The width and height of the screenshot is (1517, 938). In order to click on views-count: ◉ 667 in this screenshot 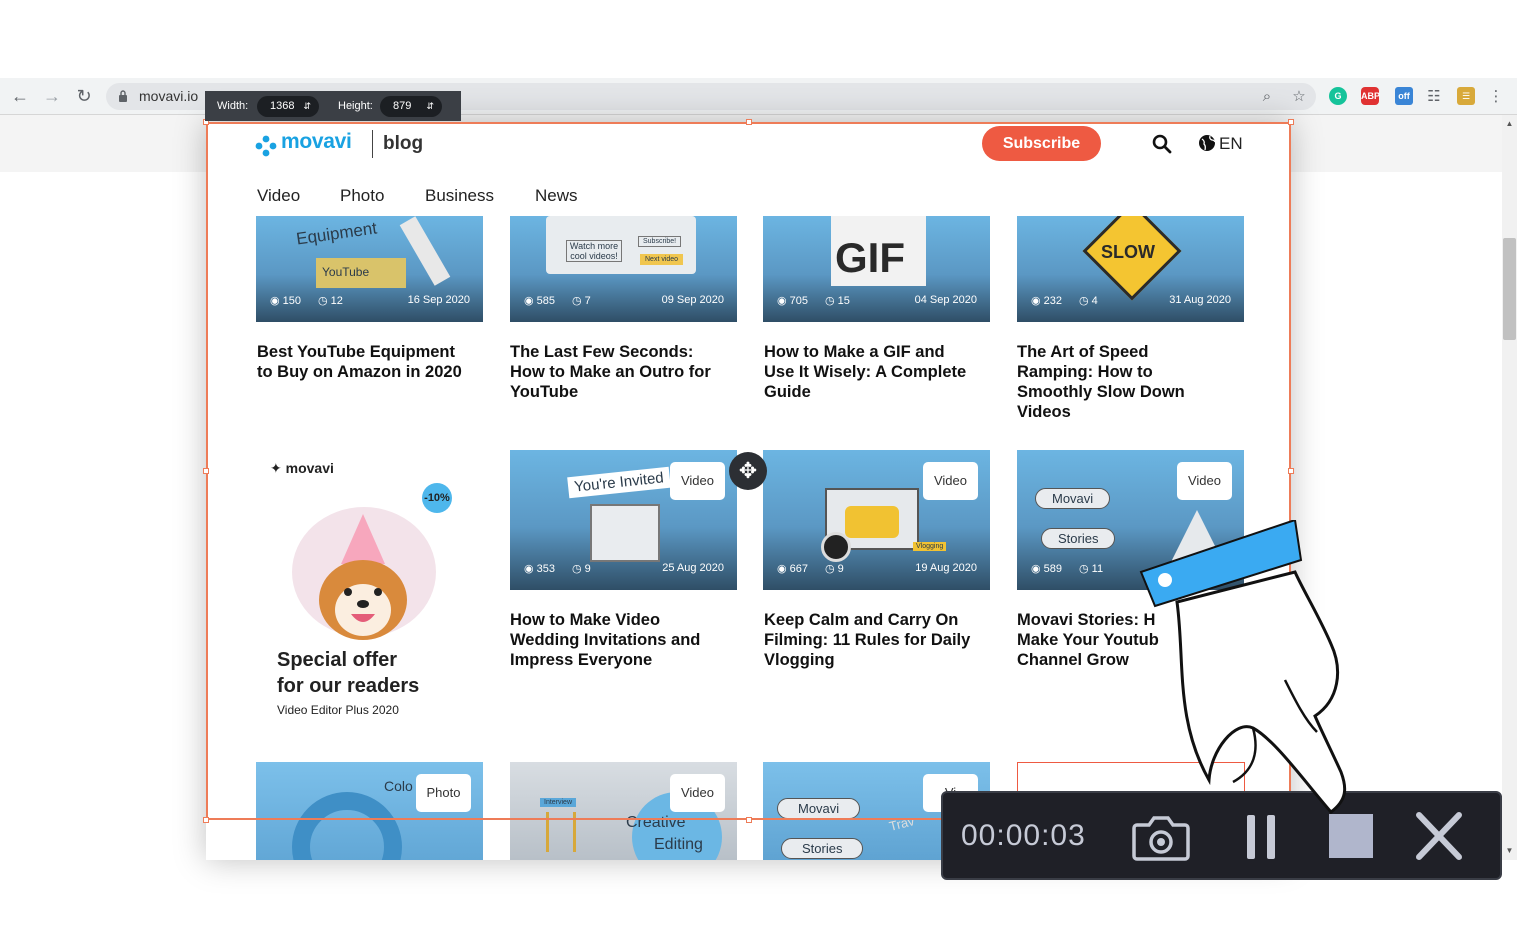, I will do `click(793, 569)`.